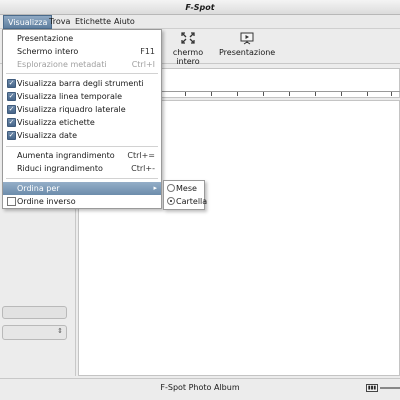 The width and height of the screenshot is (400, 400). I want to click on submenu-item-mese: Mese, so click(184, 188).